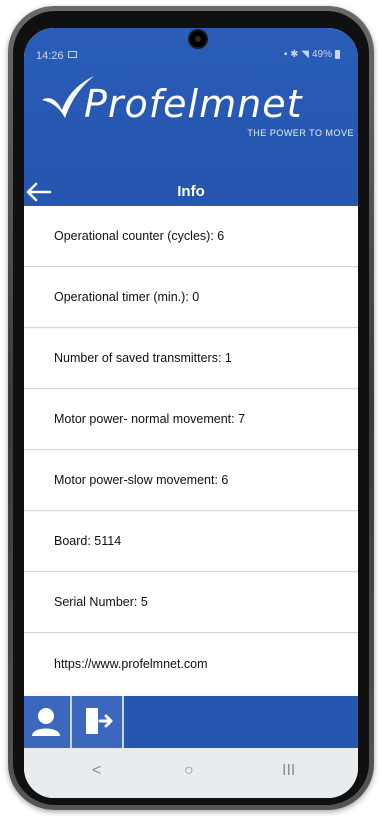 The image size is (382, 816). Describe the element at coordinates (191, 722) in the screenshot. I see `bottom-toolbar` at that location.